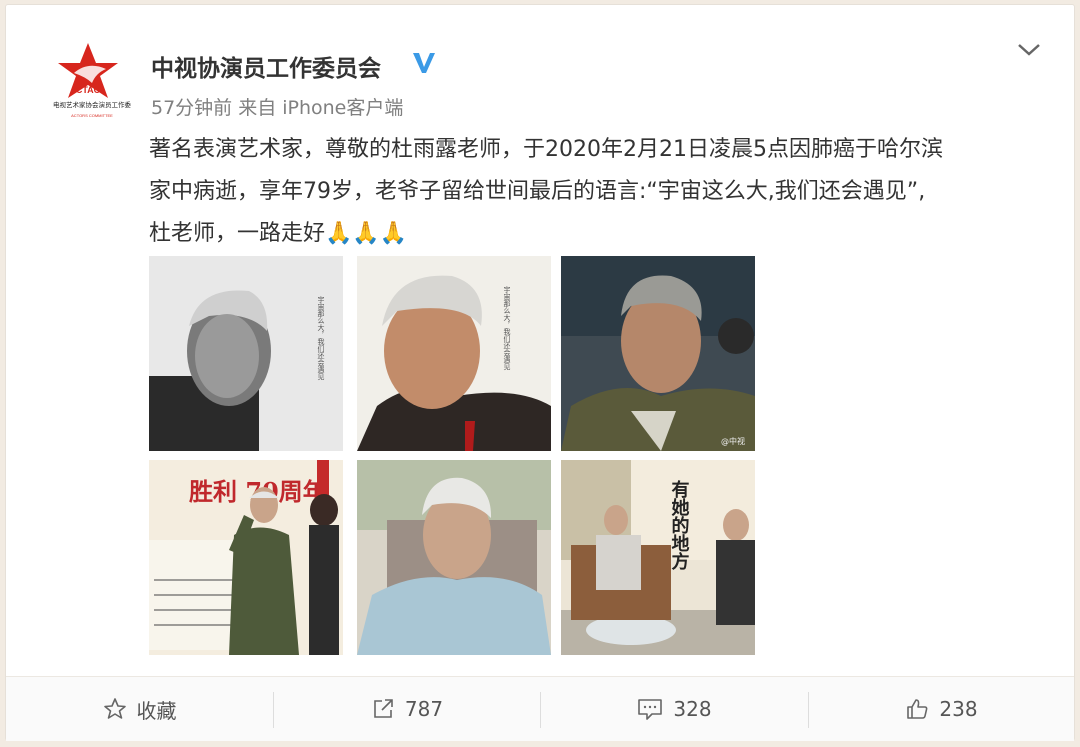 This screenshot has width=1080, height=747. I want to click on post-source: 来自 iPhone客户端, so click(321, 108).